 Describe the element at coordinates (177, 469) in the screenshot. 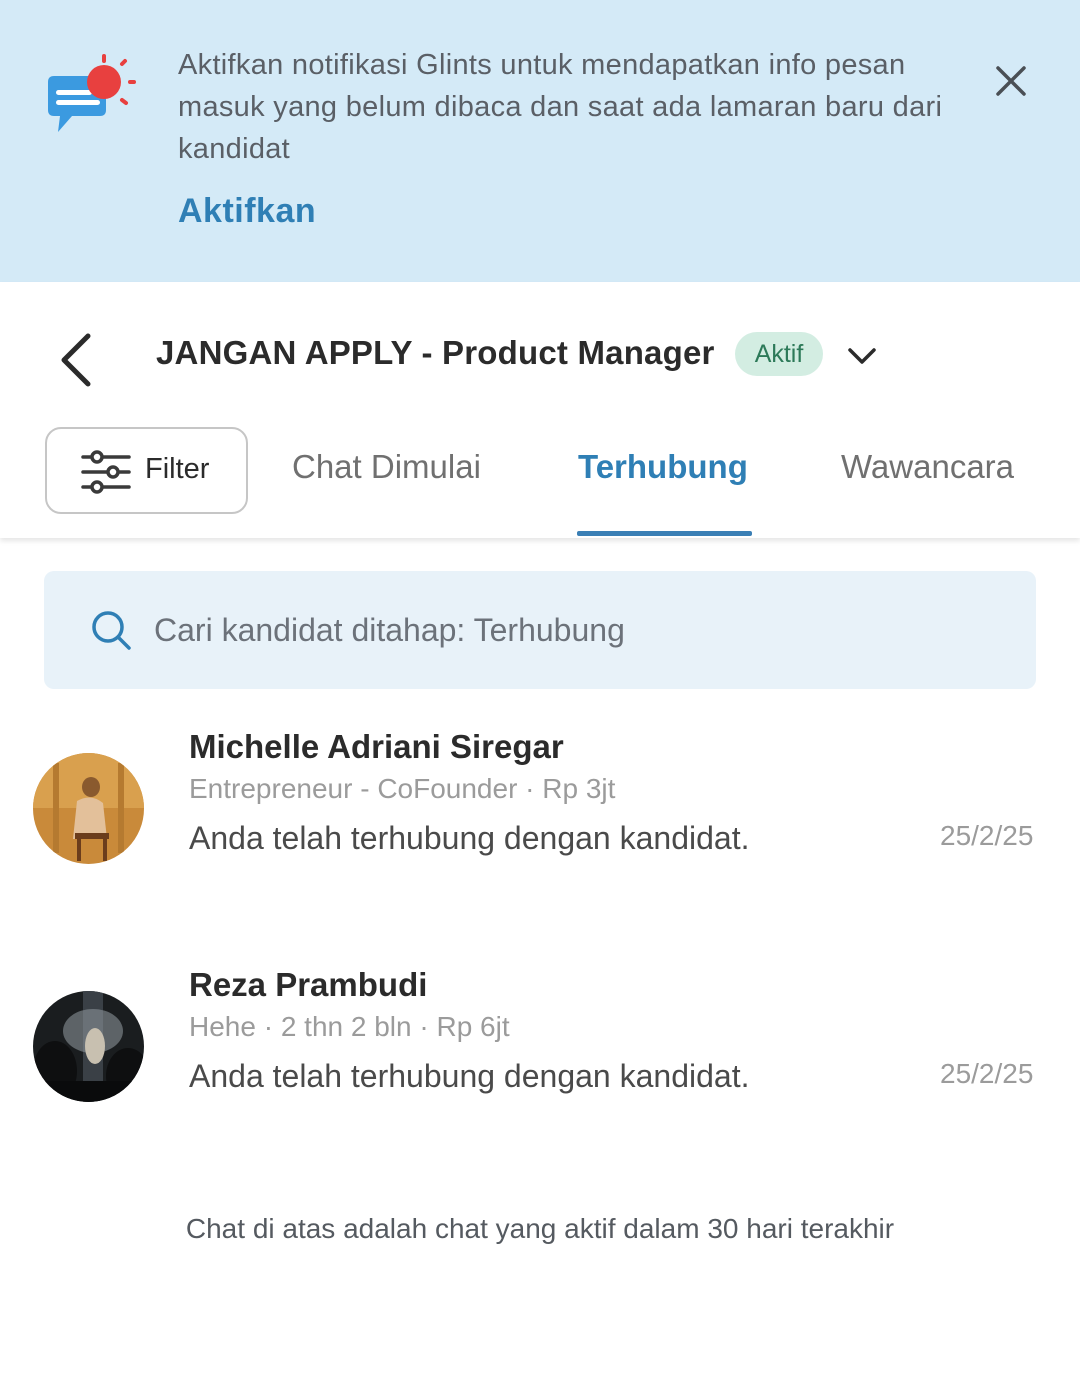

I see `filter-label: Filter` at that location.